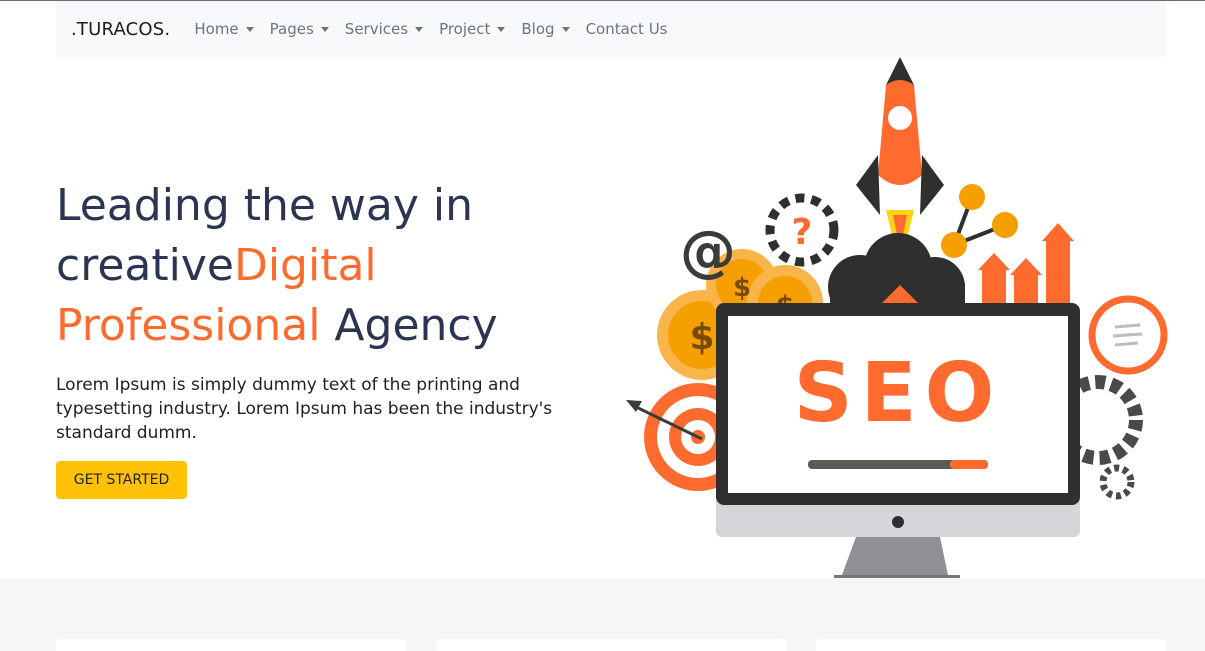 The image size is (1205, 651). I want to click on nav-home-label: Home, so click(216, 29).